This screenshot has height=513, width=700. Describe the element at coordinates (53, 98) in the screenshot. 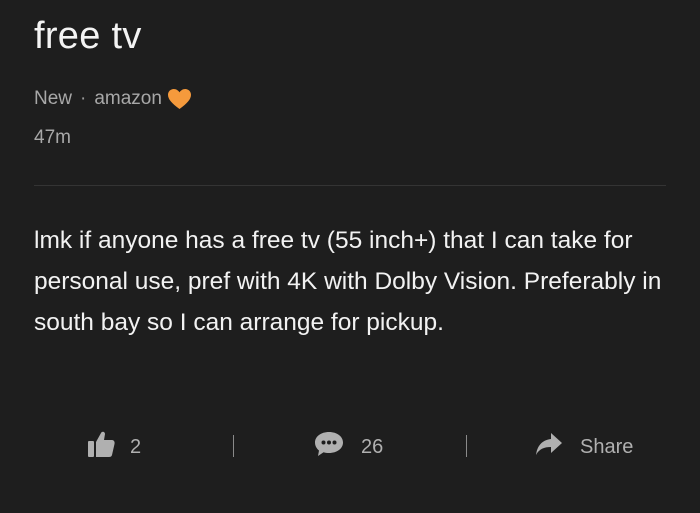

I see `new-badge: New` at that location.